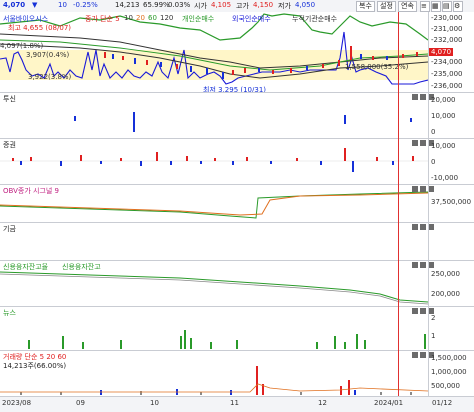 The width and height of the screenshot is (474, 412). I want to click on price-change-pct: -0.25%, so click(85, 5).